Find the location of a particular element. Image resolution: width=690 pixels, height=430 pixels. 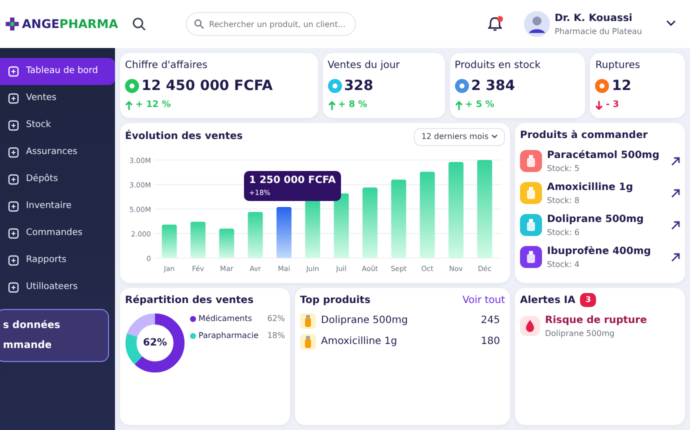

sidebar-item: Assurances is located at coordinates (57, 152).